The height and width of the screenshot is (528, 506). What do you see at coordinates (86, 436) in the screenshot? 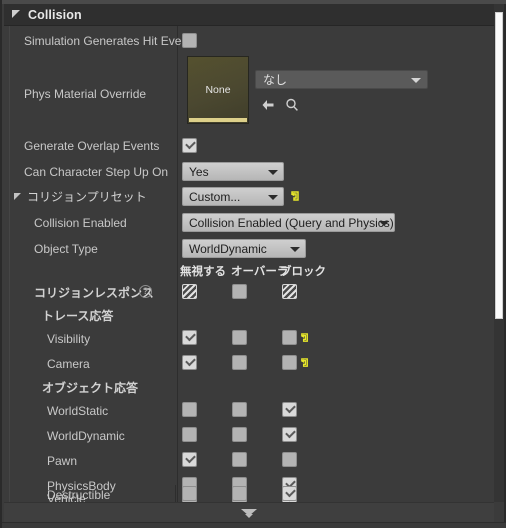
I see `row-label: WorldDynamic` at bounding box center [86, 436].